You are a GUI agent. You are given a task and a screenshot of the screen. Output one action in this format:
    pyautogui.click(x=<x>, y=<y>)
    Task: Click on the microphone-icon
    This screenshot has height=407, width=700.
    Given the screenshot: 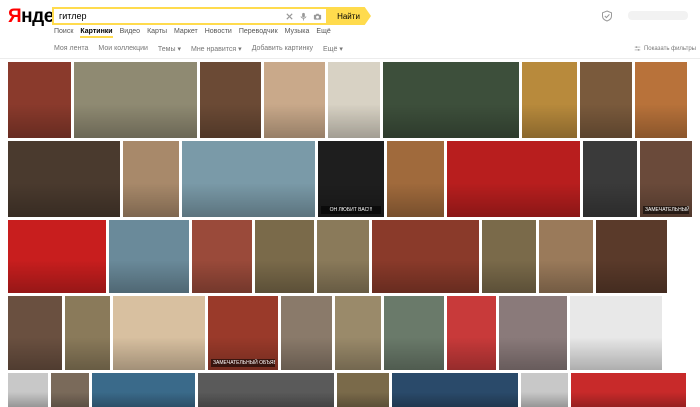 What is the action you would take?
    pyautogui.click(x=303, y=16)
    